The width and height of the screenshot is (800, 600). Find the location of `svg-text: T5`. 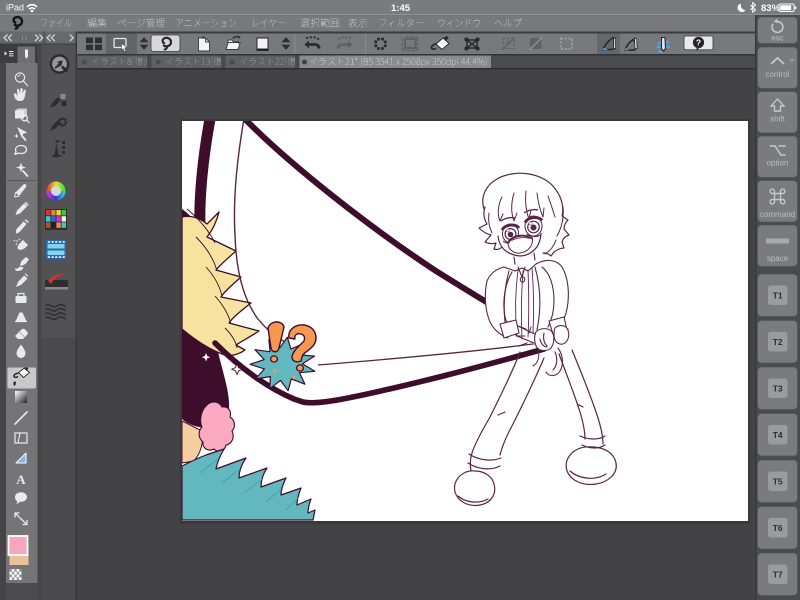

svg-text: T5 is located at coordinates (778, 482).